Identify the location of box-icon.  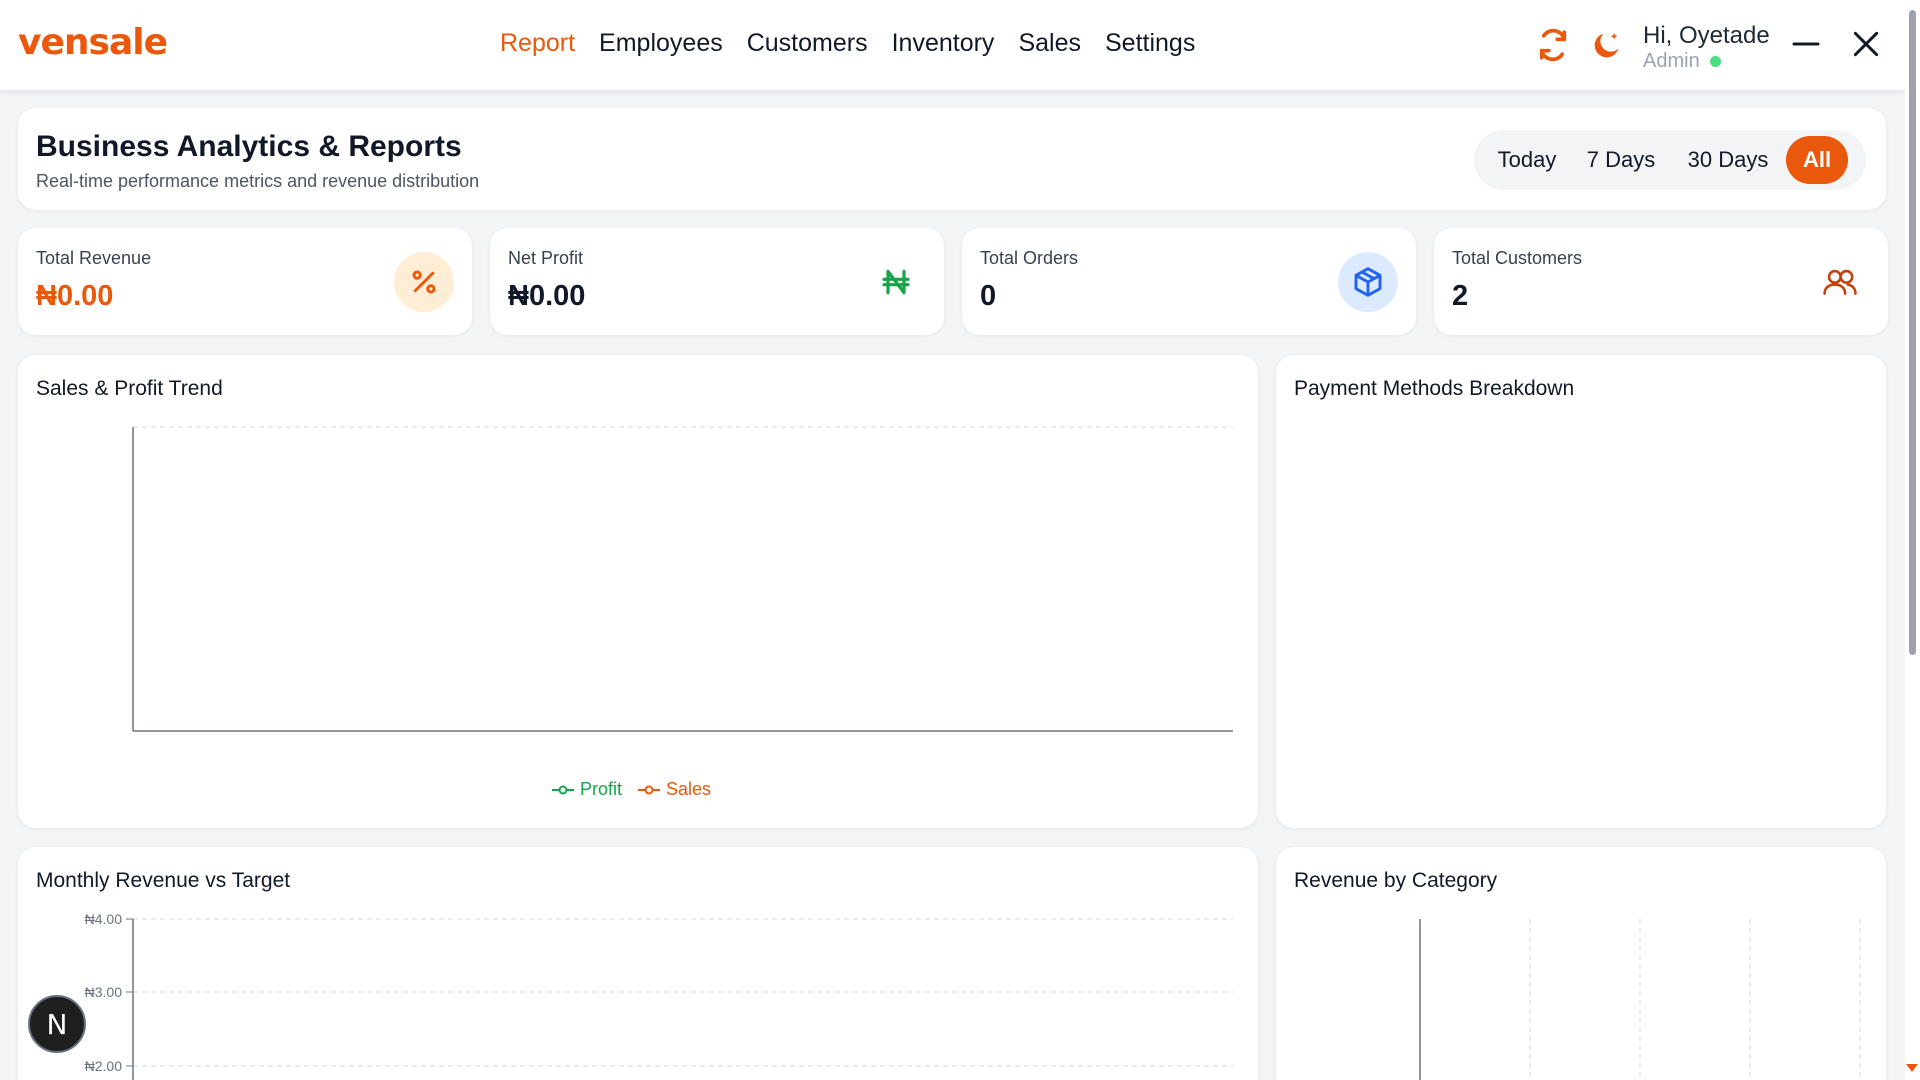
(1368, 282).